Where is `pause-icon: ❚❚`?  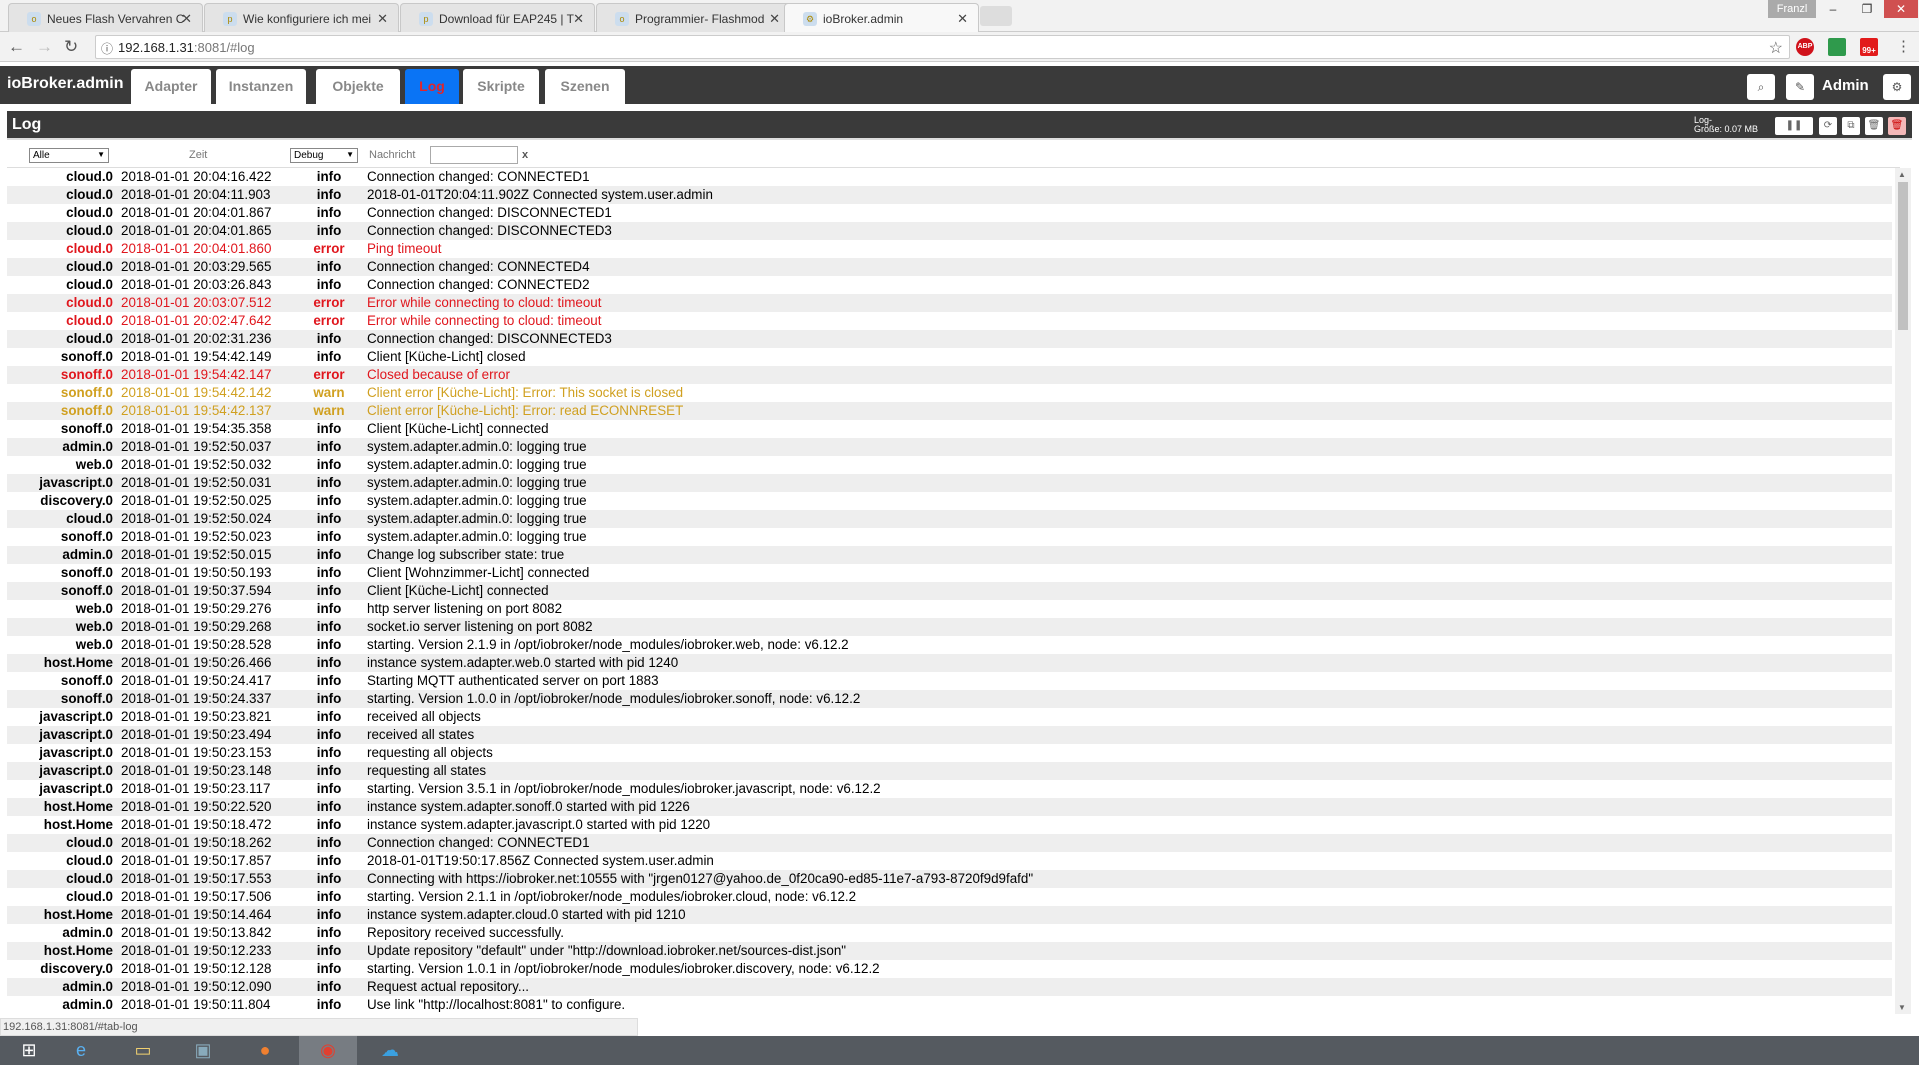 pause-icon: ❚❚ is located at coordinates (1794, 126).